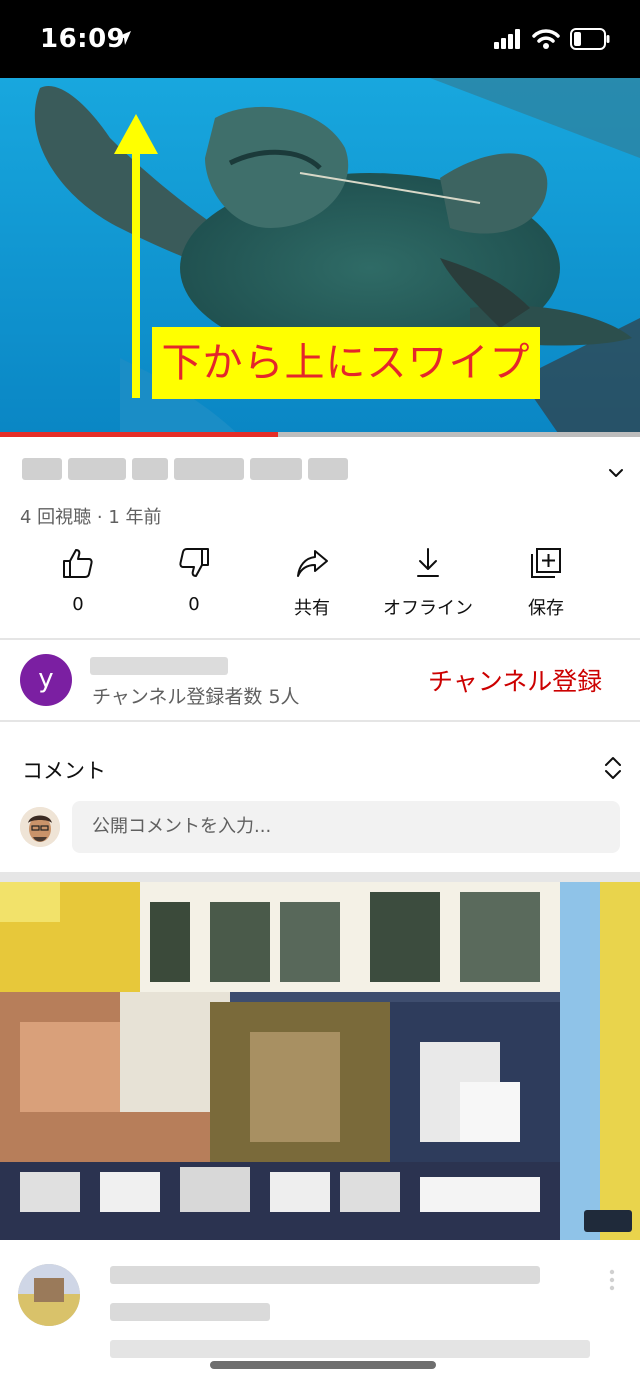 This screenshot has height=1385, width=640. I want to click on like-count: 0, so click(78, 604).